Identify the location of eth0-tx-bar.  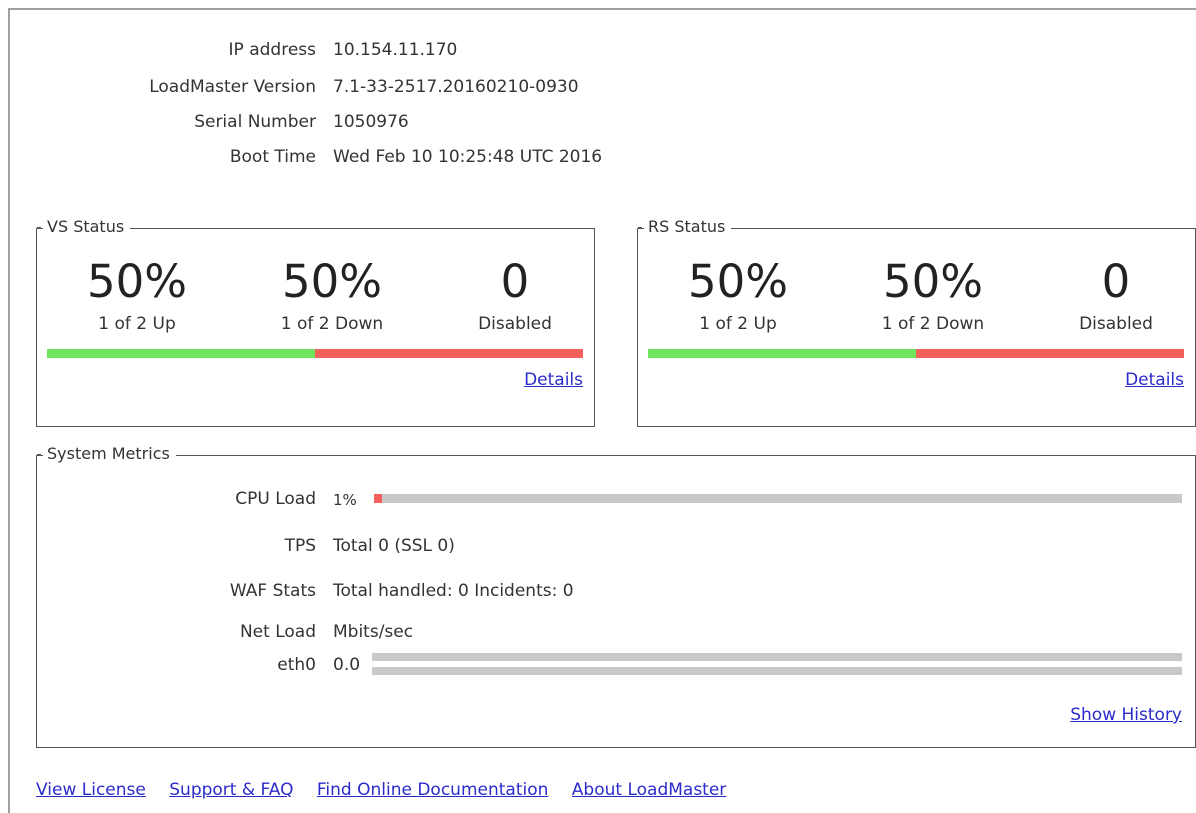
(777, 657).